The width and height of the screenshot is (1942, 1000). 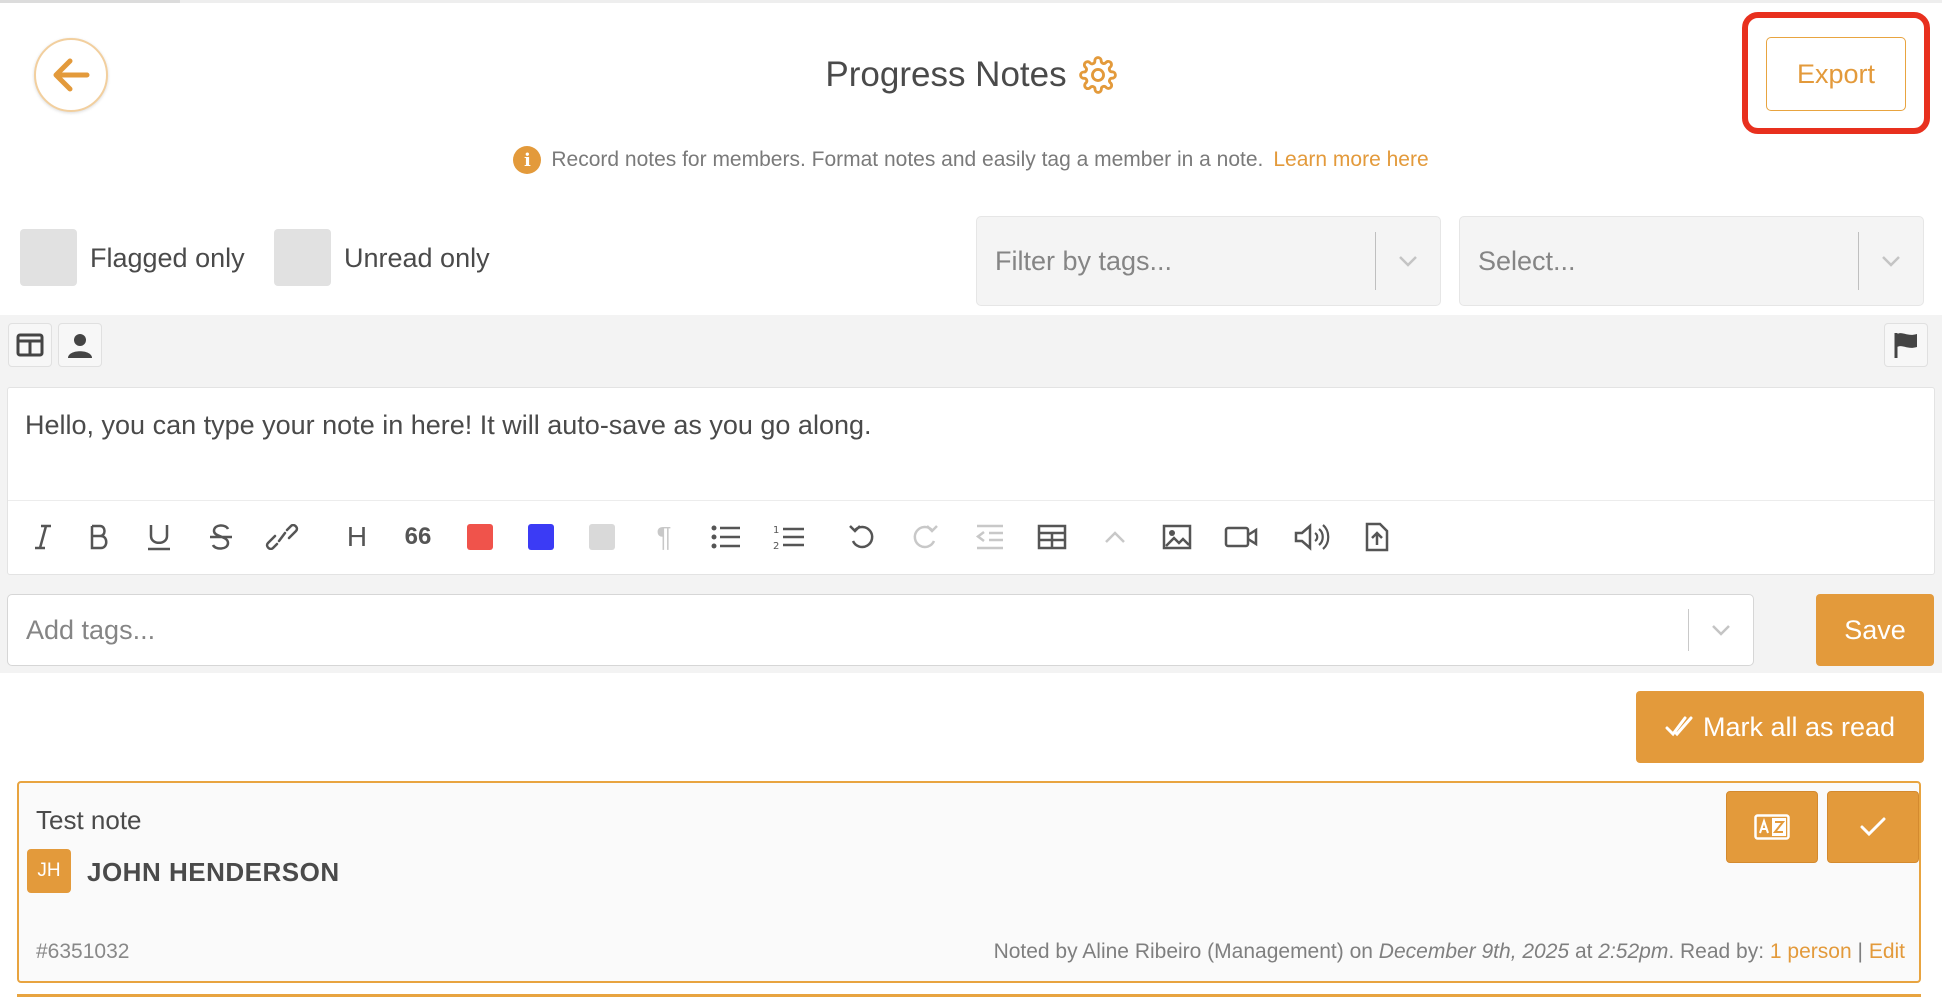 I want to click on at-word: at, so click(x=1583, y=951).